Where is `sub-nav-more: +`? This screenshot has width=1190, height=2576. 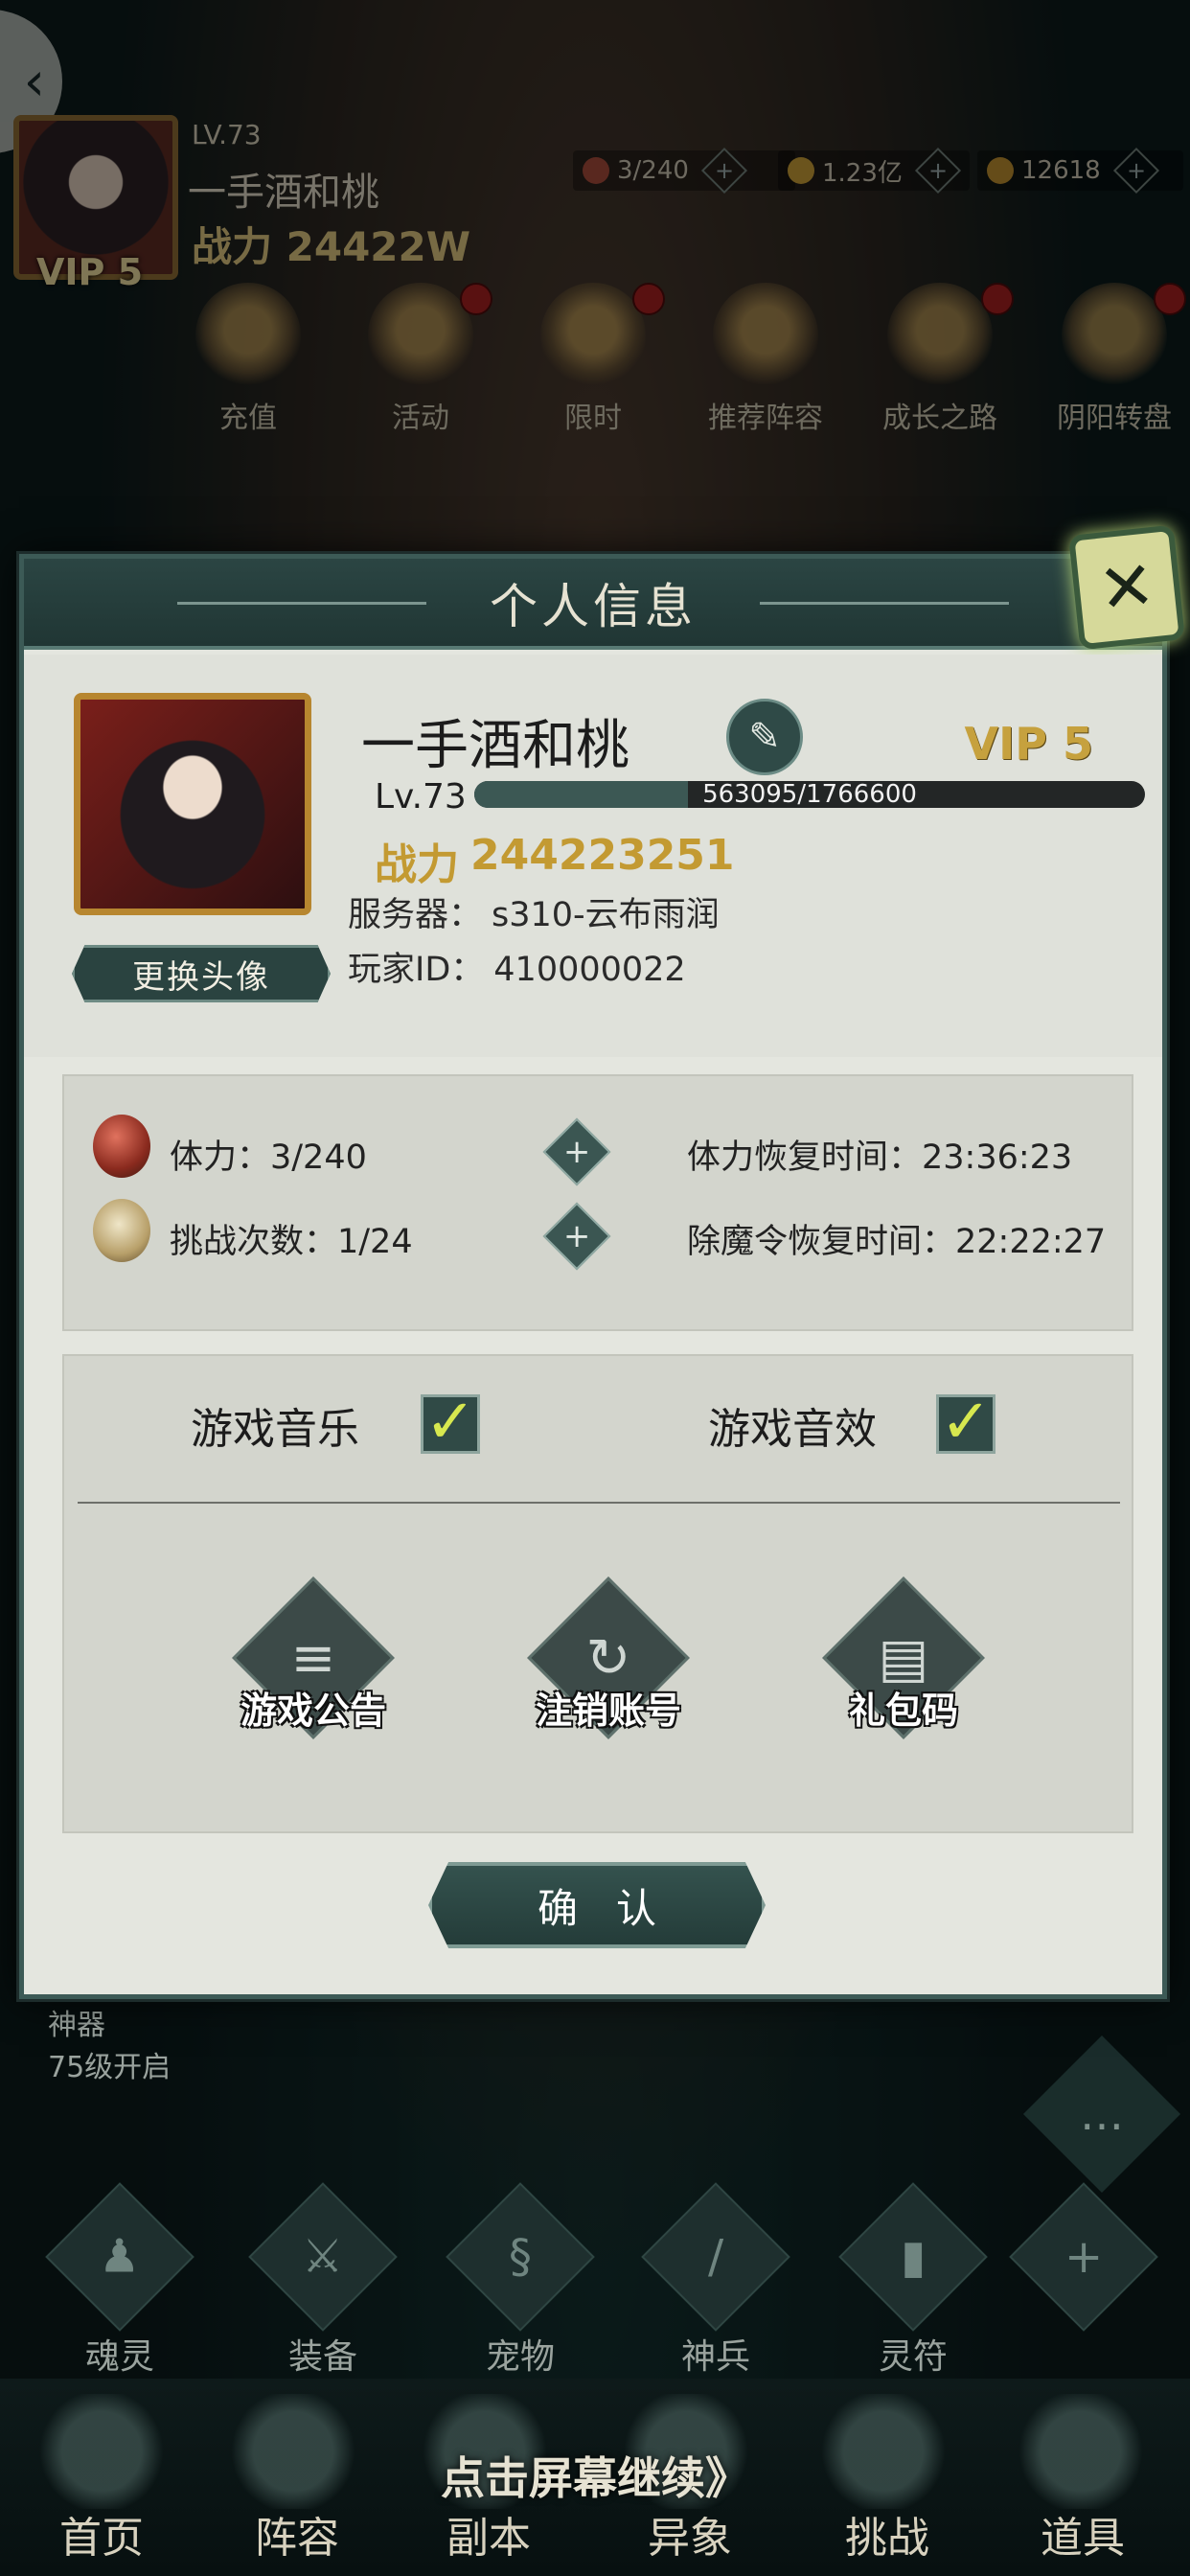 sub-nav-more: + is located at coordinates (1083, 2257).